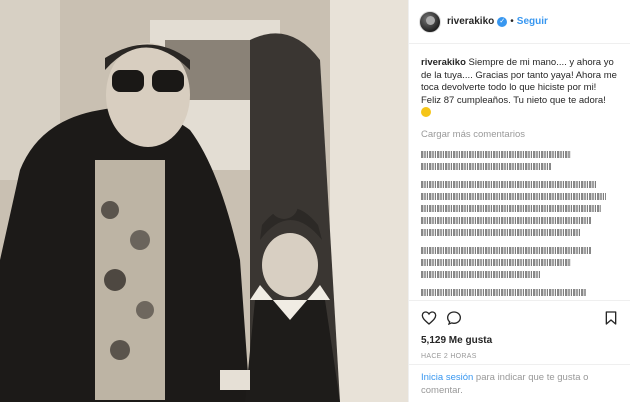  Describe the element at coordinates (502, 21) in the screenshot. I see `verified-icon: ✓` at that location.